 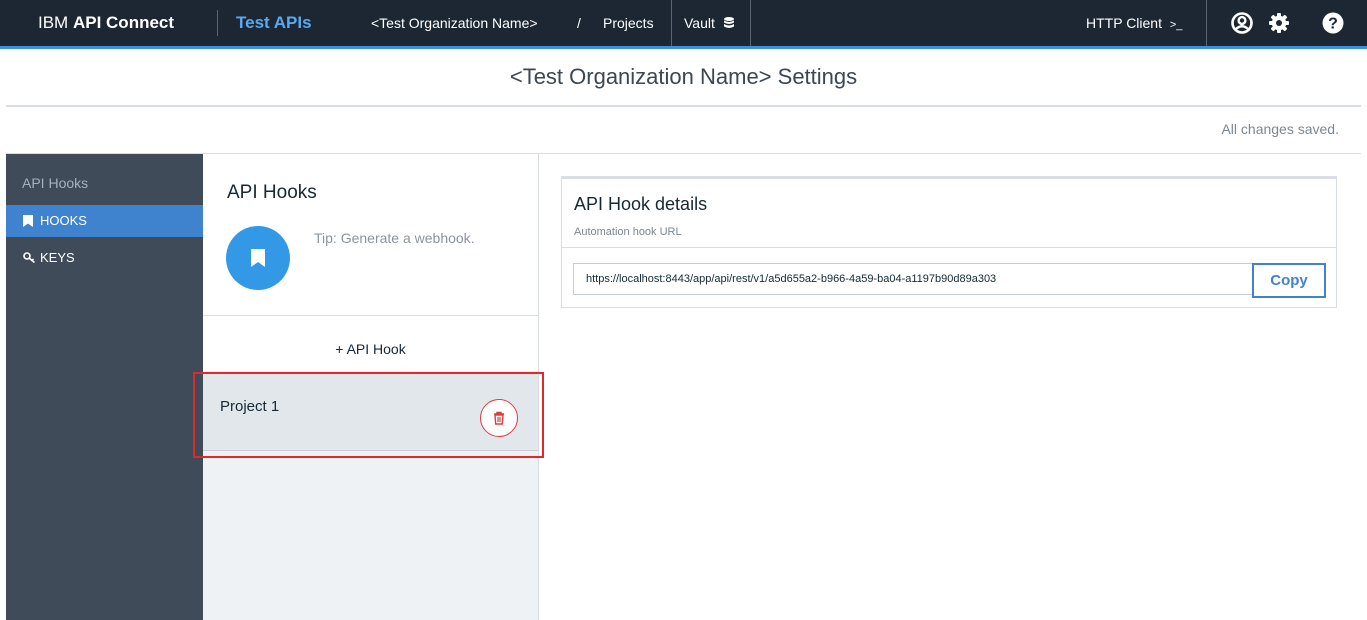 What do you see at coordinates (104, 258) in the screenshot?
I see `sidebar-item-keys: KEYS` at bounding box center [104, 258].